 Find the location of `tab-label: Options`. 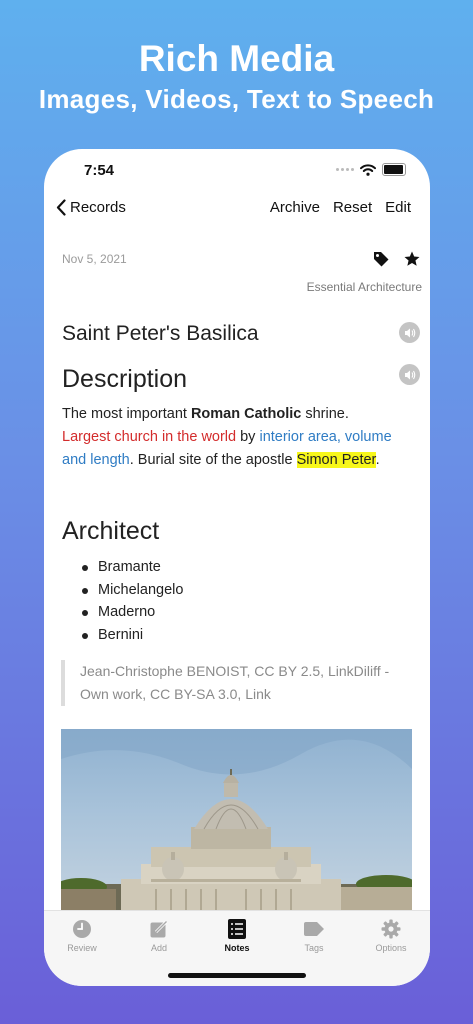

tab-label: Options is located at coordinates (391, 948).